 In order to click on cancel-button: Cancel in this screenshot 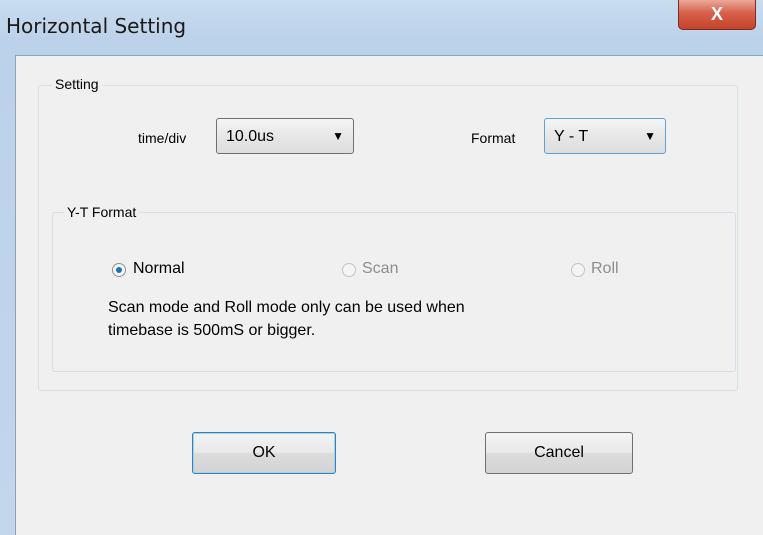, I will do `click(559, 453)`.